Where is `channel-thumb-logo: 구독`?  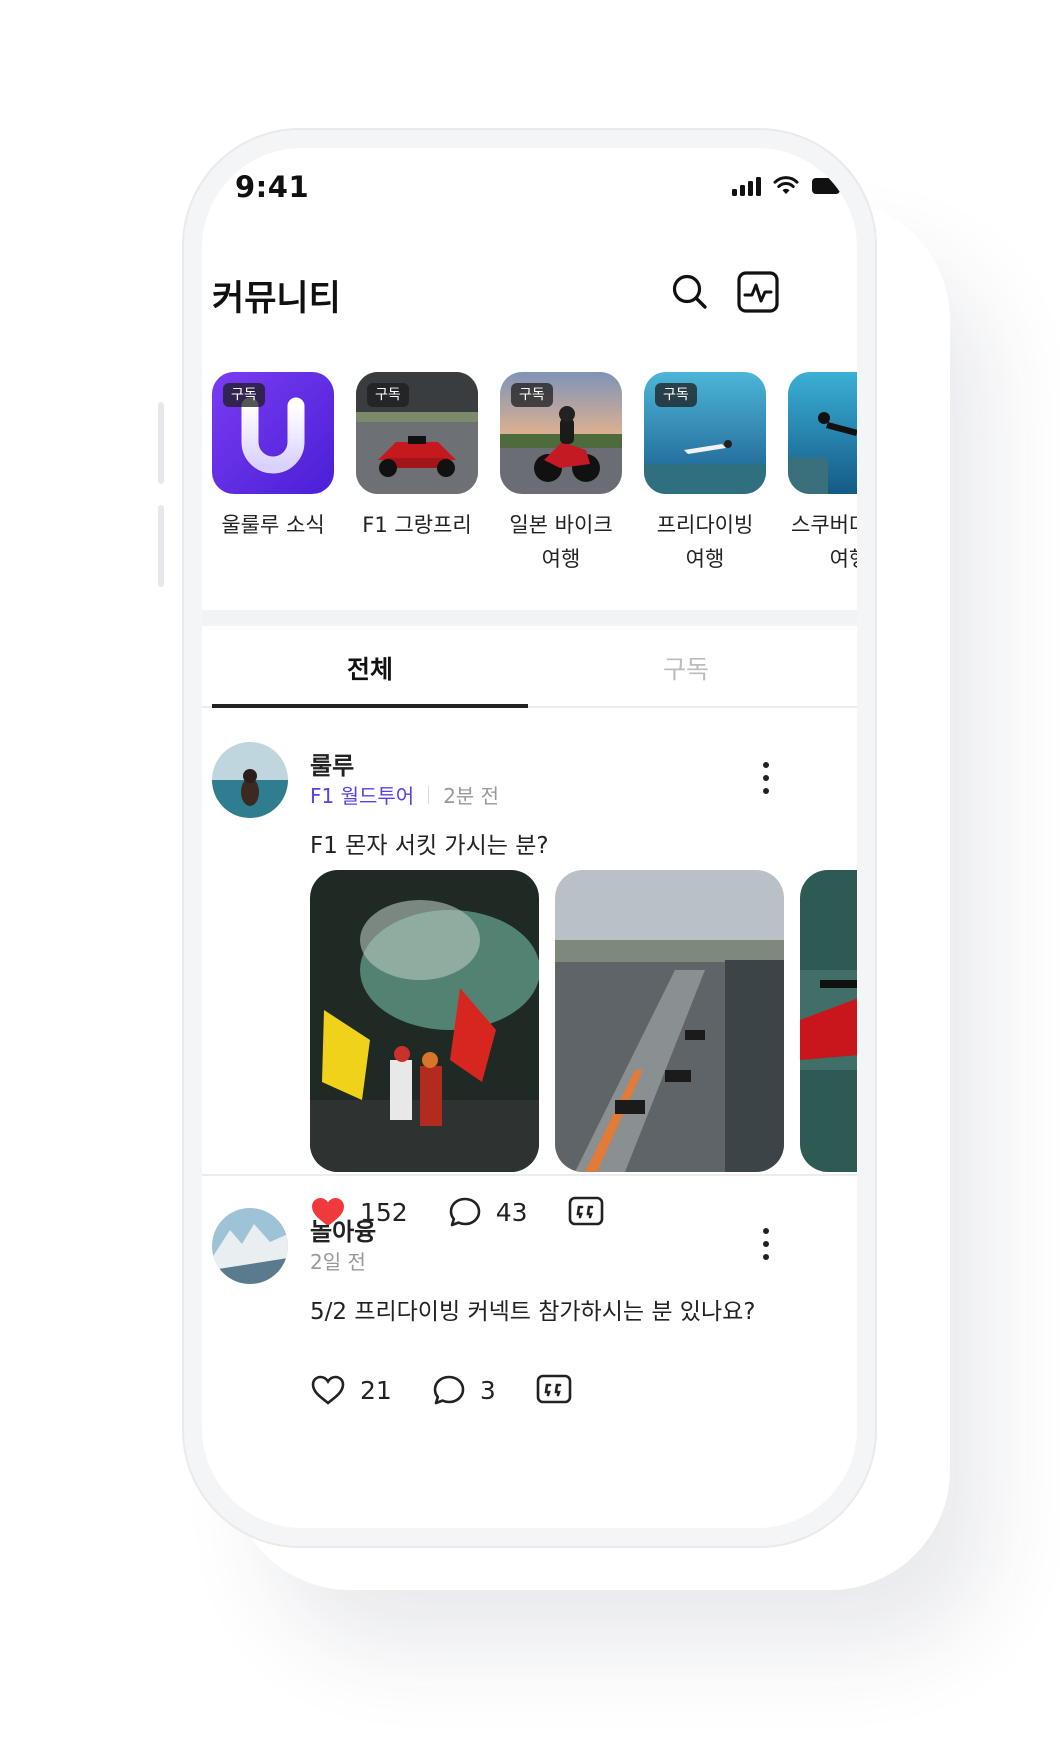
channel-thumb-logo: 구독 is located at coordinates (273, 433).